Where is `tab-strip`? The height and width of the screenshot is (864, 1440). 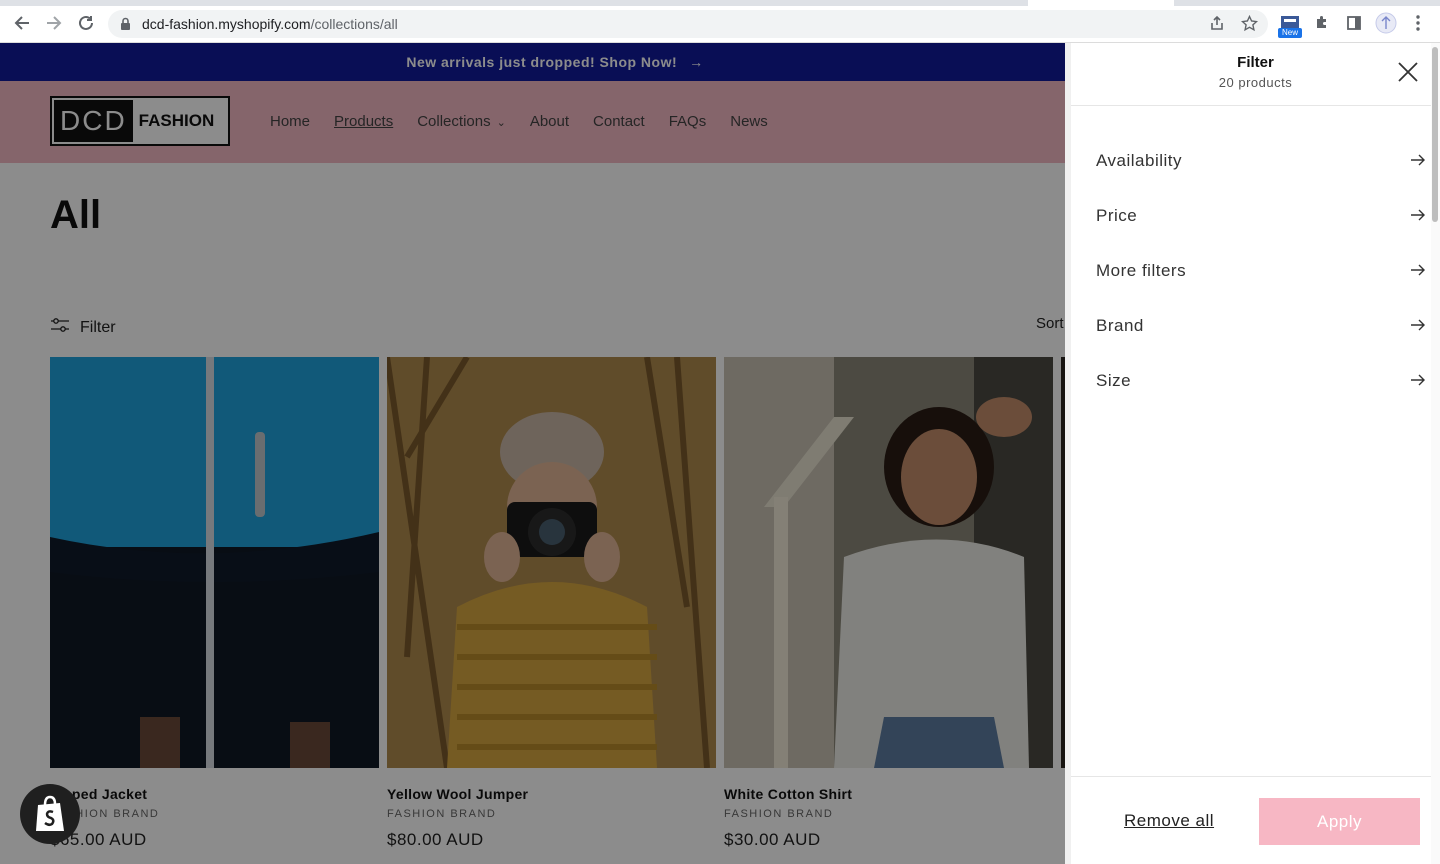
tab-strip is located at coordinates (720, 3).